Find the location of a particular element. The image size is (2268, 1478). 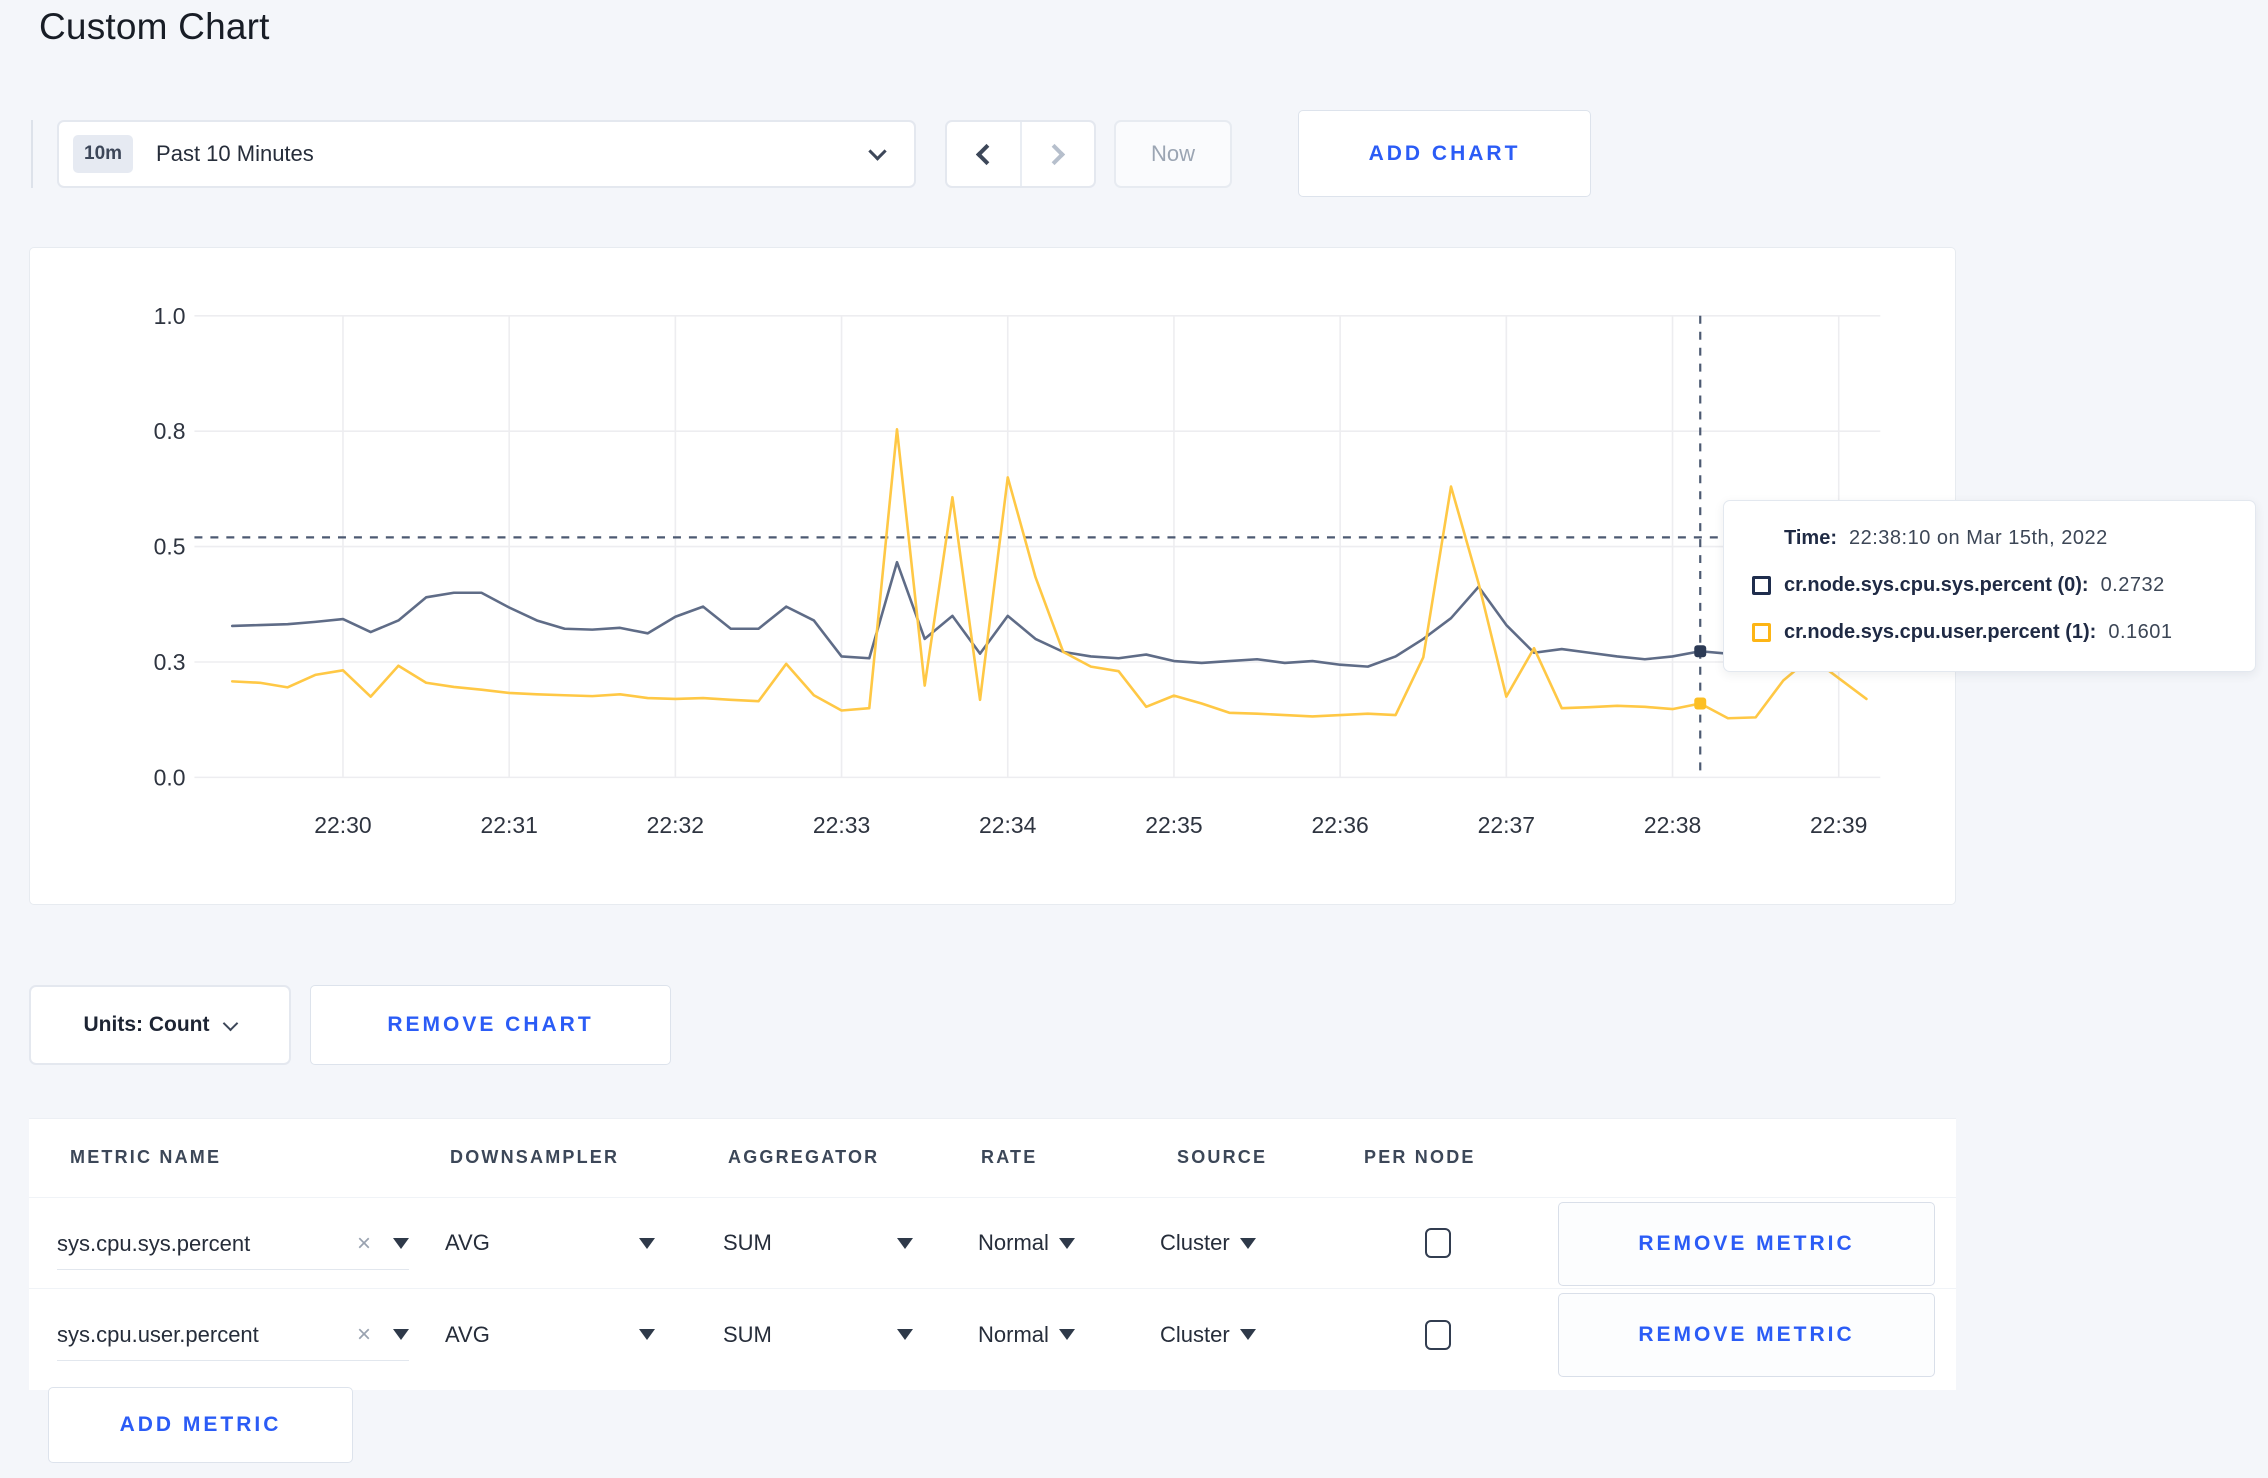

col-aggregator: AGGREGATOR is located at coordinates (804, 1157).